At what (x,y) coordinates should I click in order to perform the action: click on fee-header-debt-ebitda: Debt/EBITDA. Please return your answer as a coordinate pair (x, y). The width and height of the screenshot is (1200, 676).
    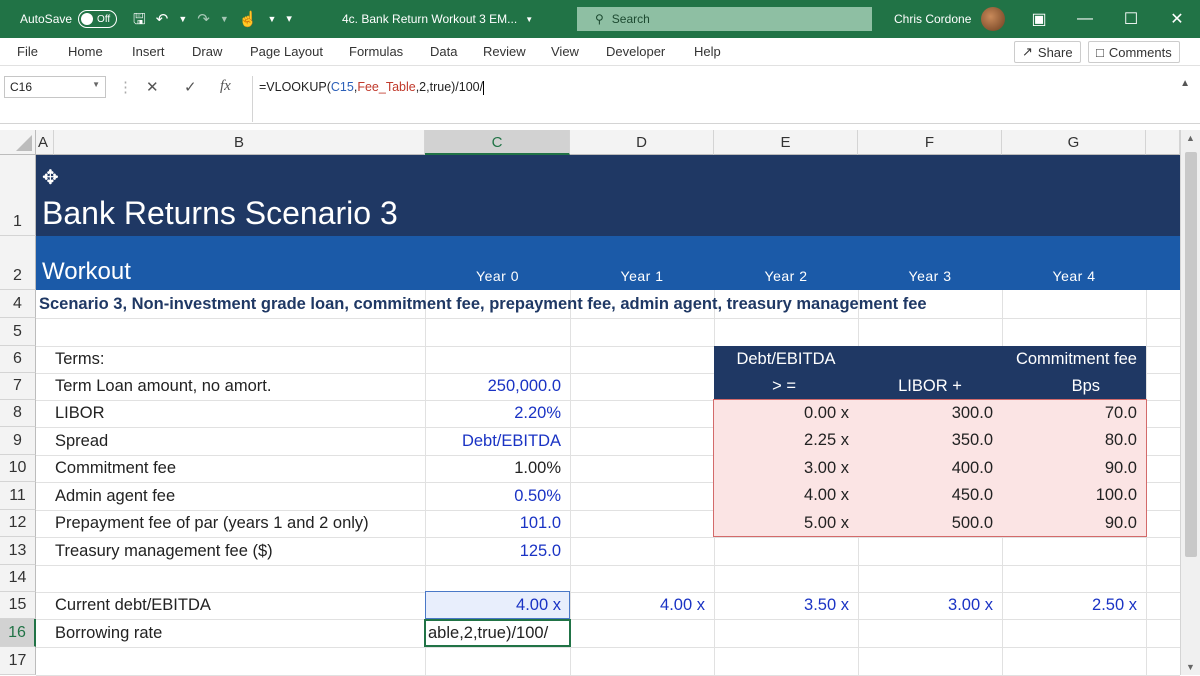
    Looking at the image, I should click on (786, 359).